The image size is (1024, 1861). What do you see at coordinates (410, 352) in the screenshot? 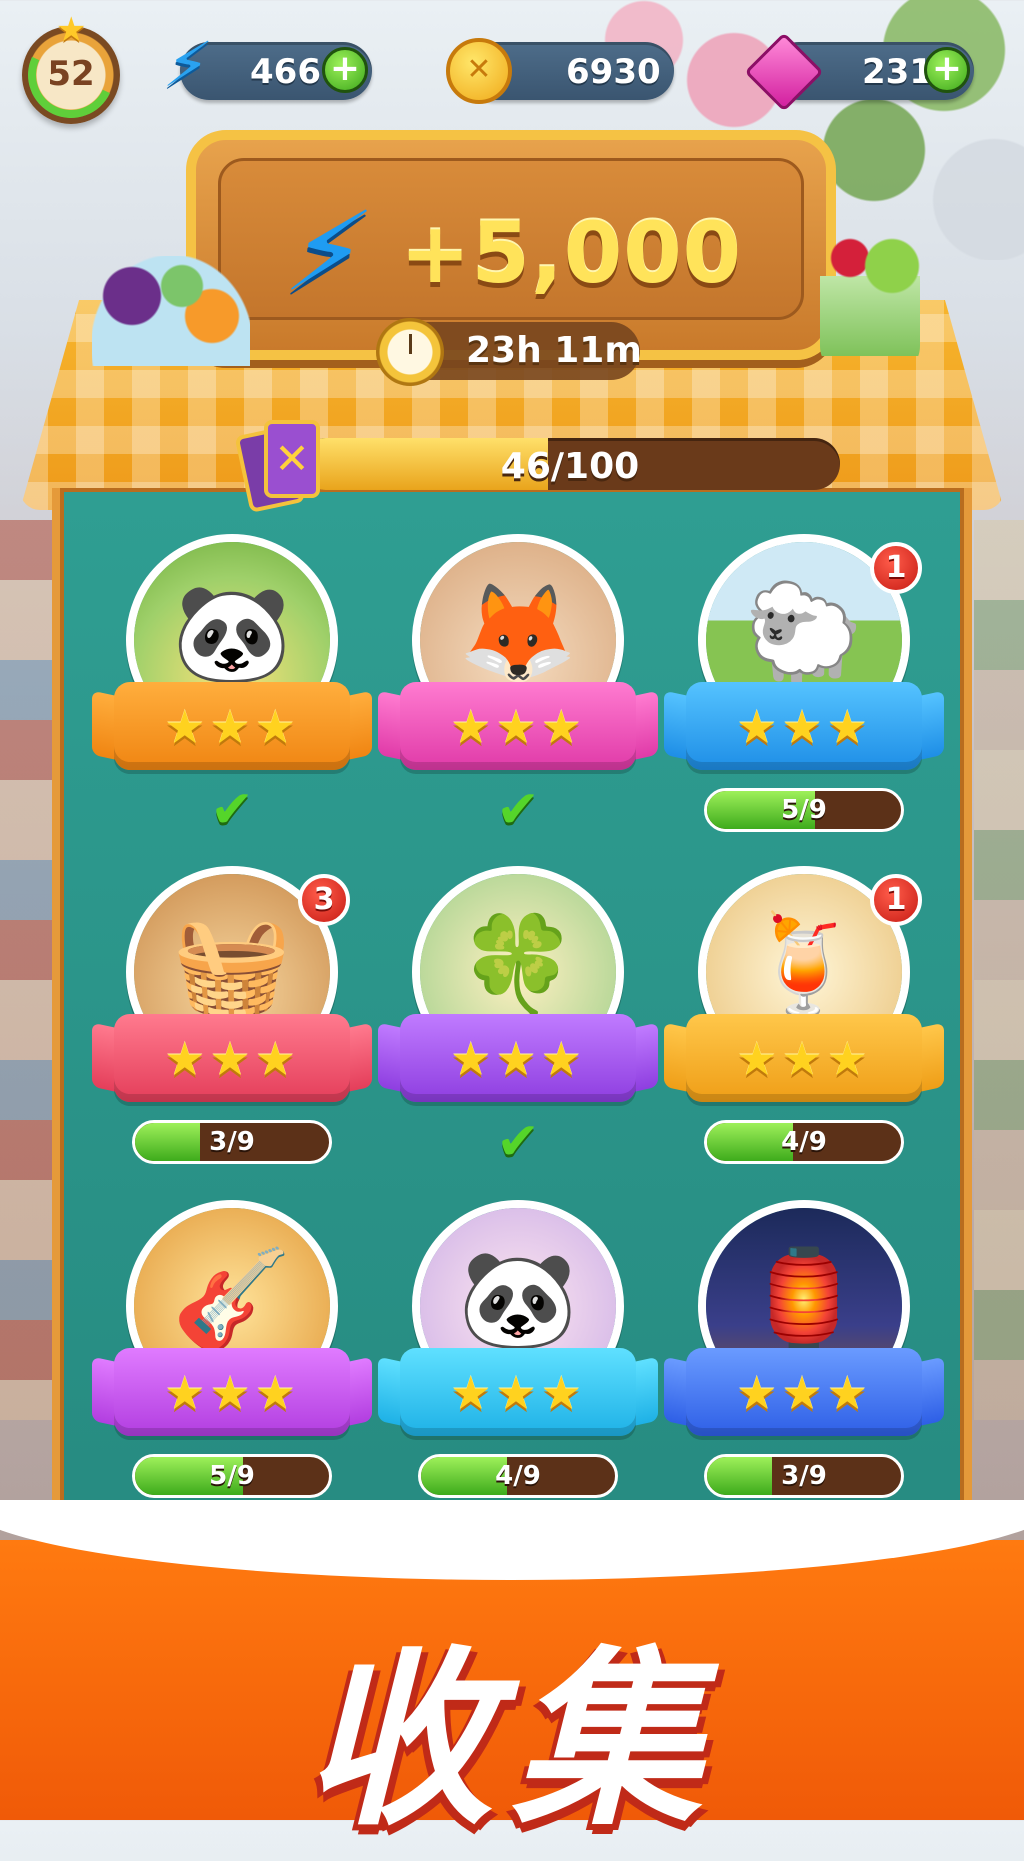
I see `clock-icon` at bounding box center [410, 352].